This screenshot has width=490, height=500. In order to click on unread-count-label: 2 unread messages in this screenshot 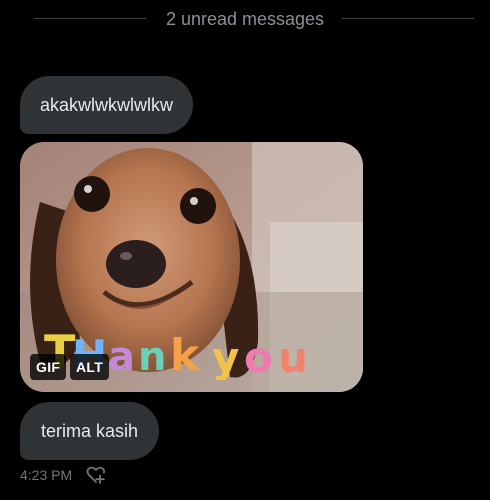, I will do `click(245, 19)`.